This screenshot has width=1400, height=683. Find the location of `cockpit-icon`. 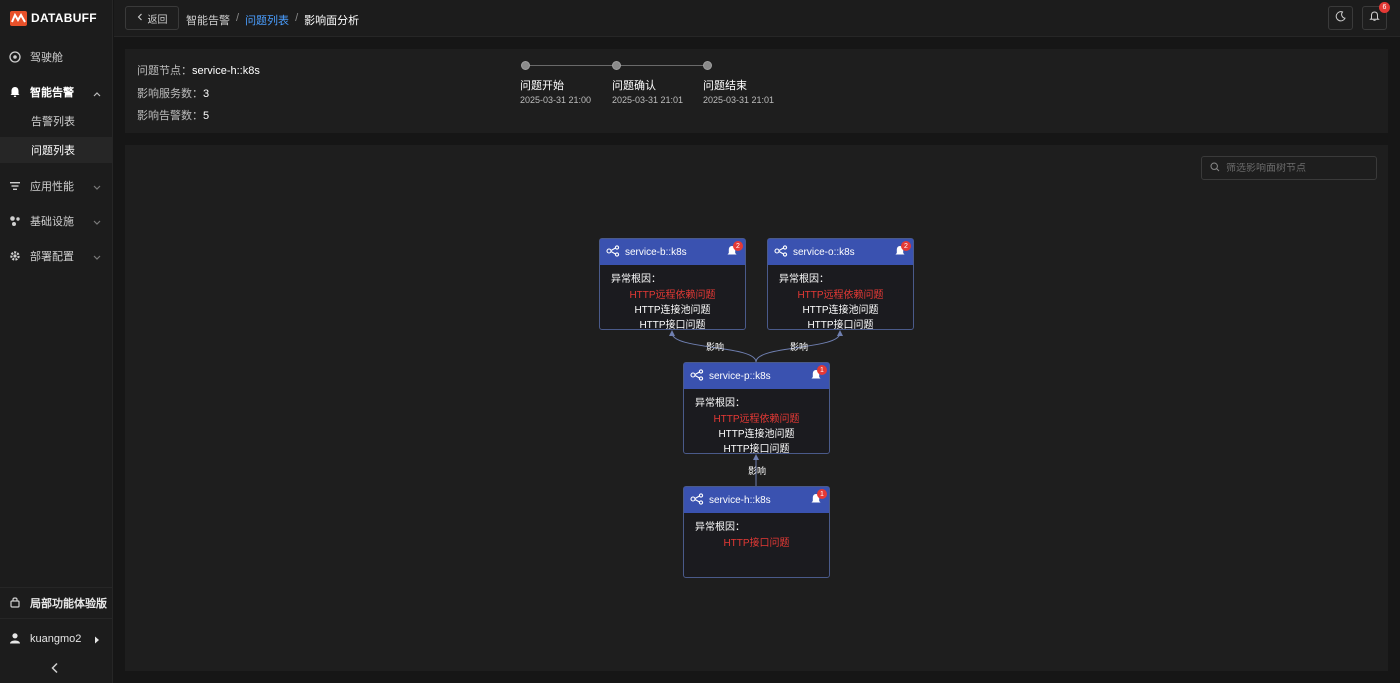

cockpit-icon is located at coordinates (15, 57).